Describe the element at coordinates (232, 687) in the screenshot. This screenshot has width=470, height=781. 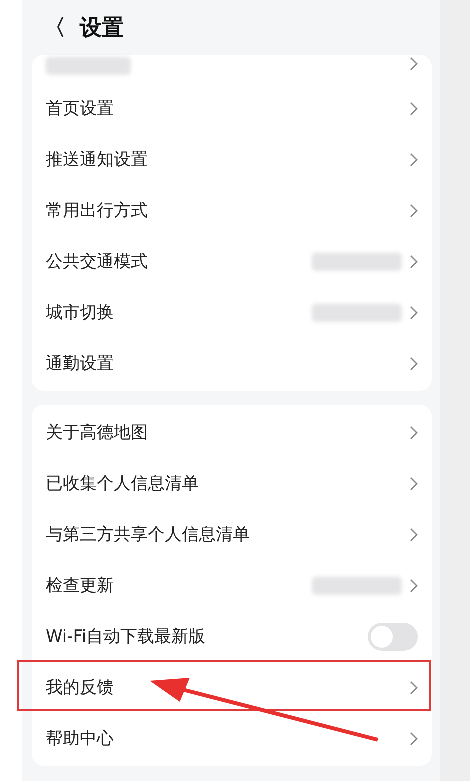
I see `settings-row: 我的反馈` at that location.